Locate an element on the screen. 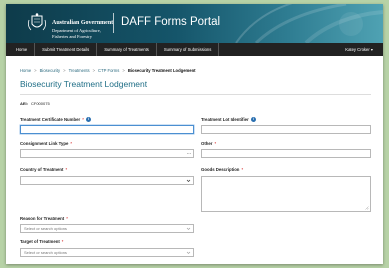  cert-number-label: Treatment Certificate Number * i is located at coordinates (55, 119).